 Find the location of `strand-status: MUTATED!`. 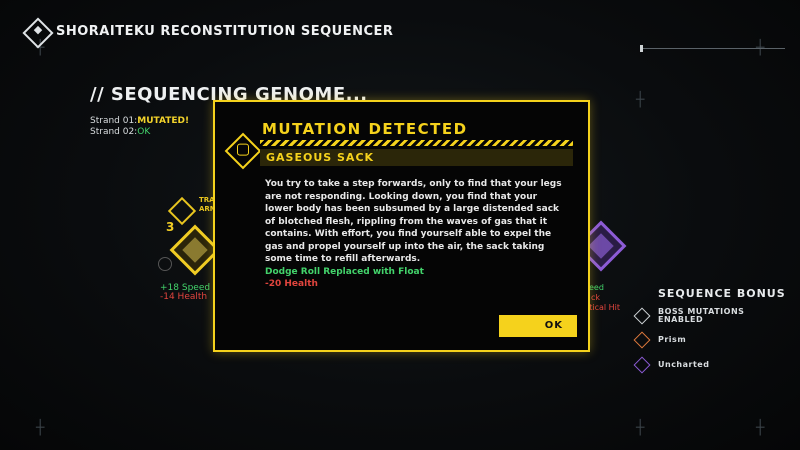

strand-status: MUTATED! is located at coordinates (163, 121).